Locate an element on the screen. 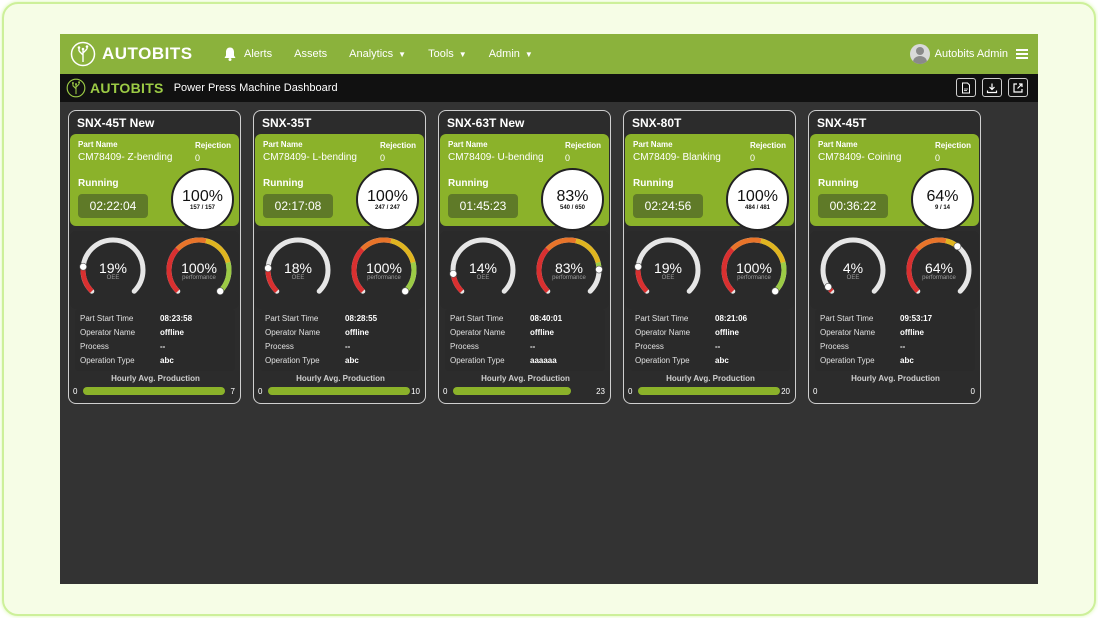  nav-assets: Assets is located at coordinates (310, 54).